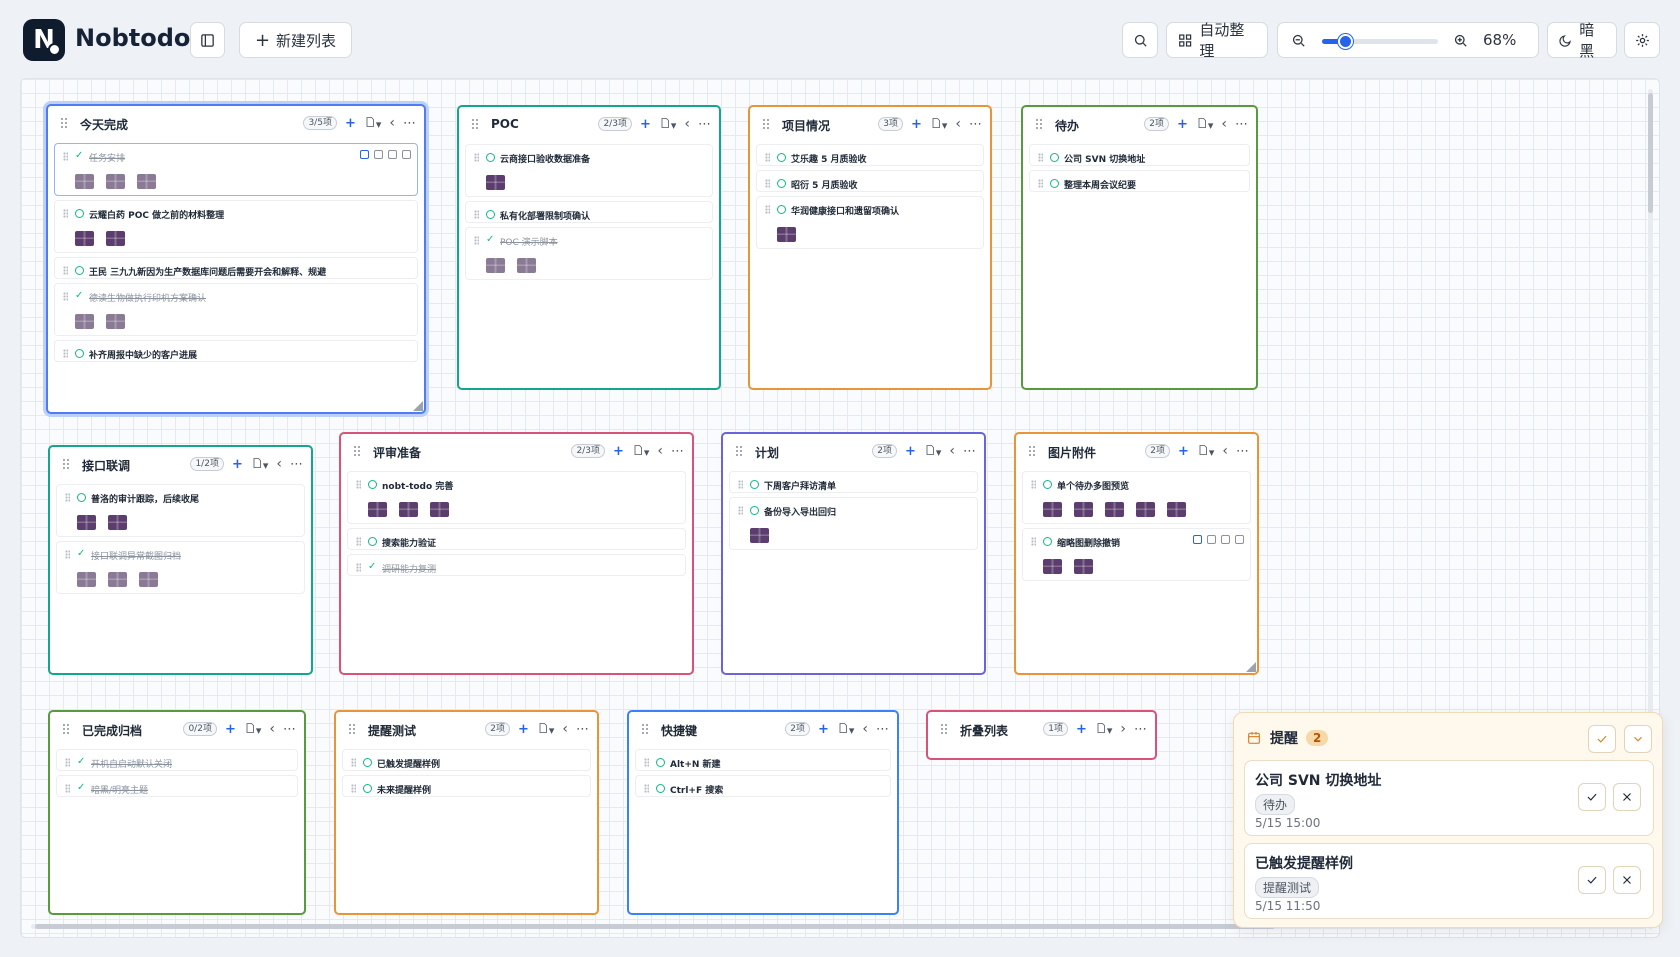 The width and height of the screenshot is (1680, 957). I want to click on task-item: 备份导入导出回归, so click(853, 523).